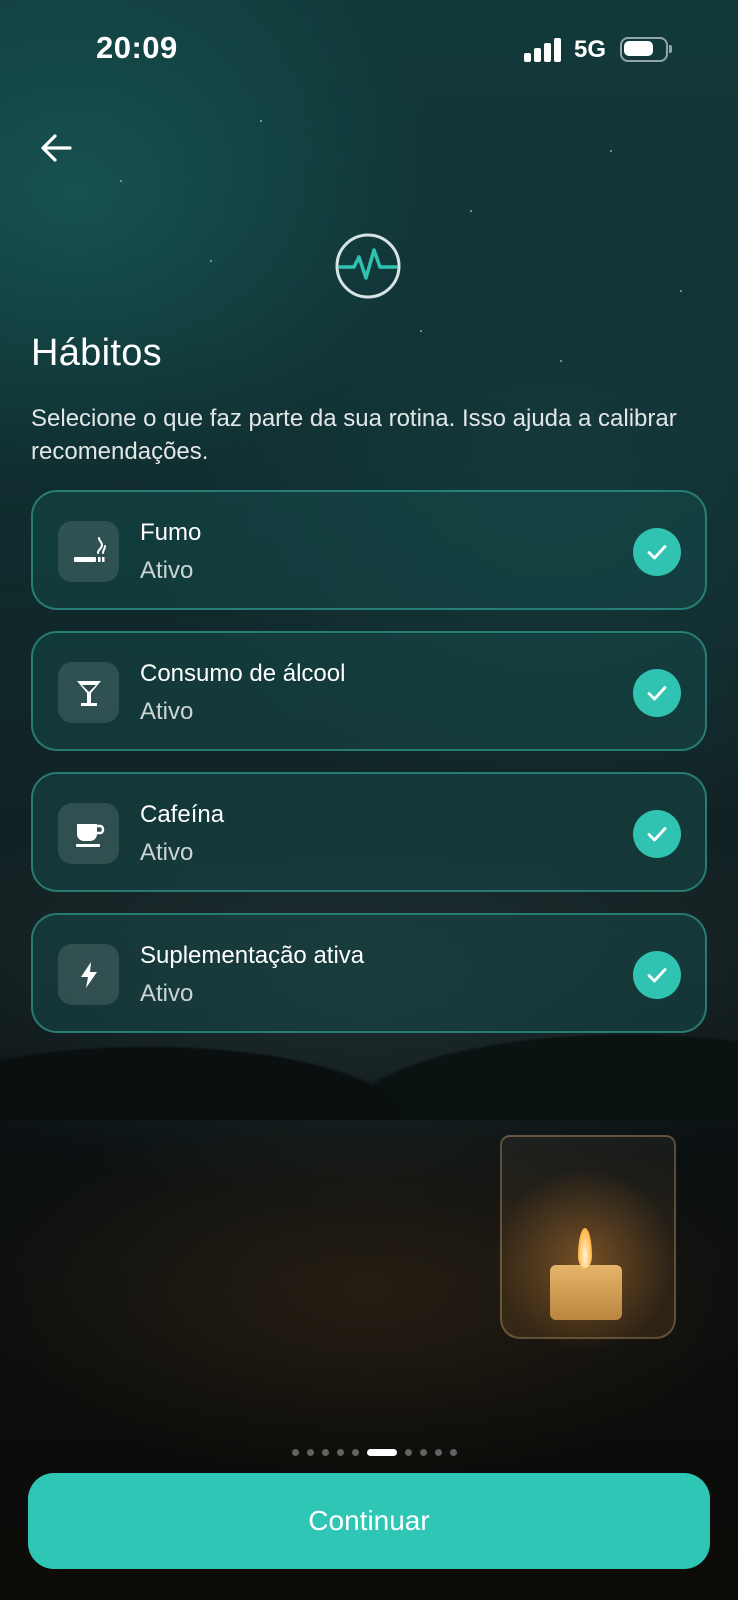 This screenshot has height=1600, width=738. I want to click on lightning-bolt-icon, so click(88, 974).